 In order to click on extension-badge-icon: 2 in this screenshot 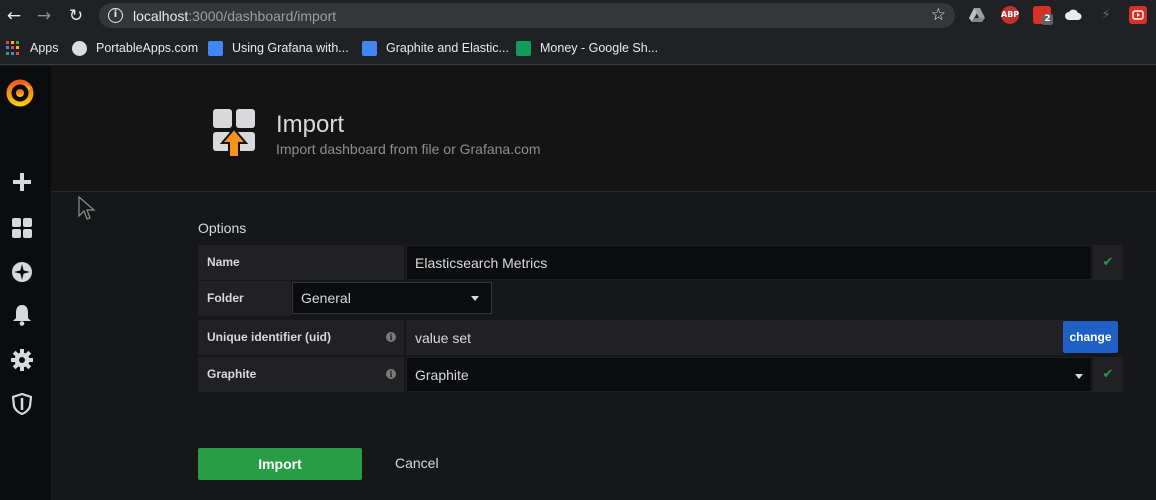, I will do `click(1043, 15)`.